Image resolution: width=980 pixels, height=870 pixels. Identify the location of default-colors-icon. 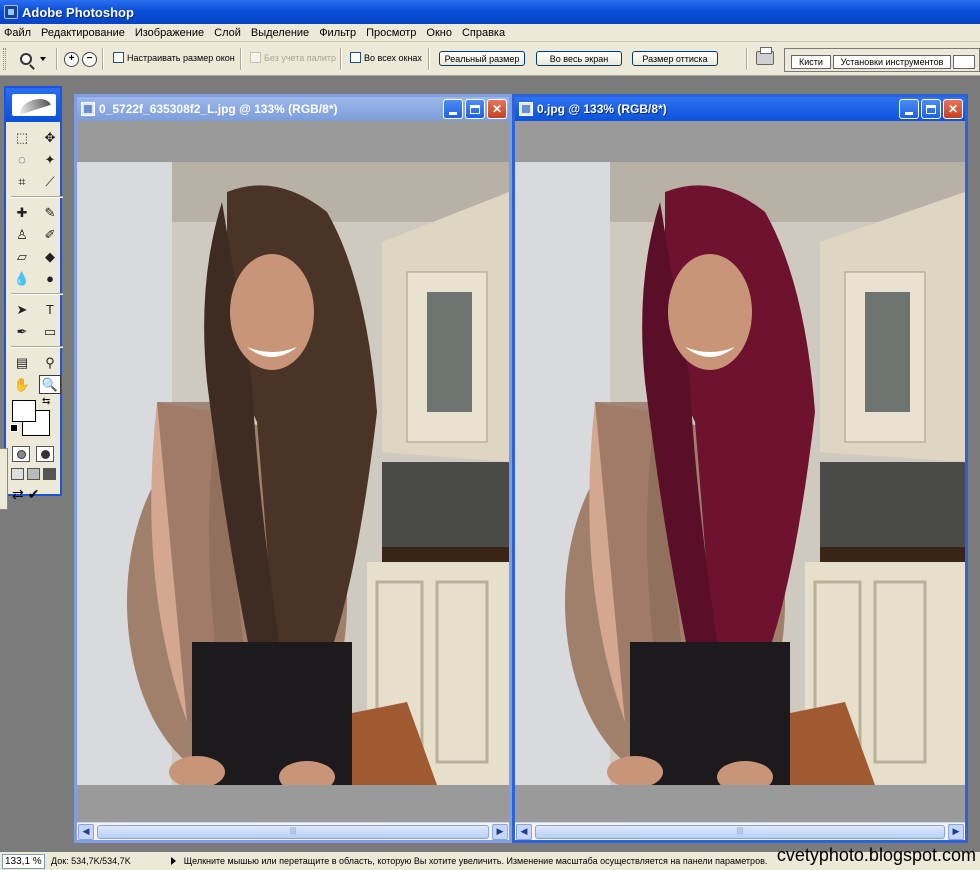
(14, 428).